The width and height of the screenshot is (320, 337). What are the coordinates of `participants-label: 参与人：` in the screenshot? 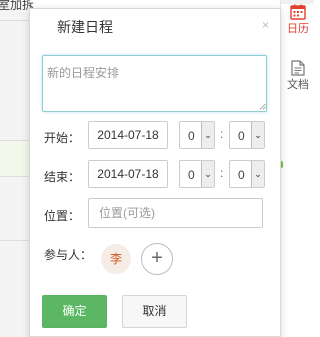 It's located at (68, 255).